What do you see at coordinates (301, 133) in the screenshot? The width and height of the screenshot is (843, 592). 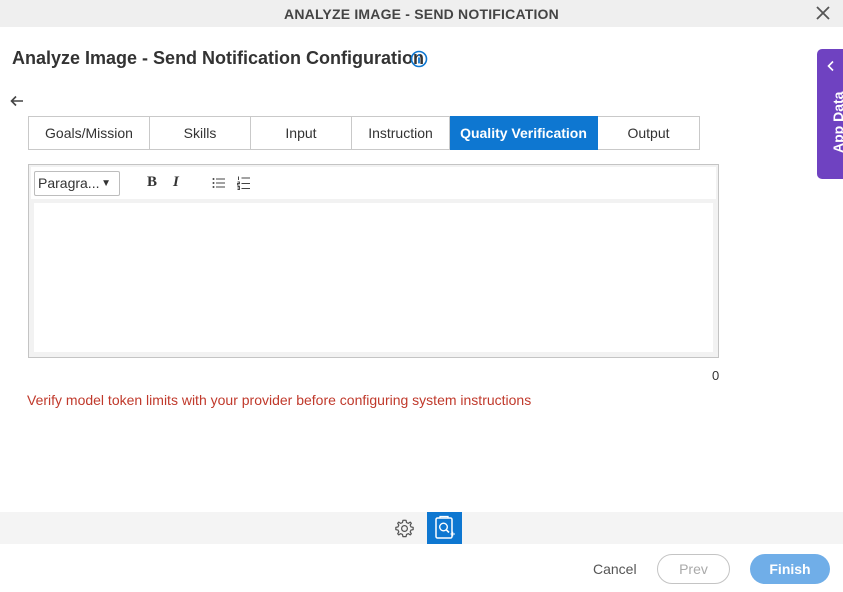 I see `tab-input: Input` at bounding box center [301, 133].